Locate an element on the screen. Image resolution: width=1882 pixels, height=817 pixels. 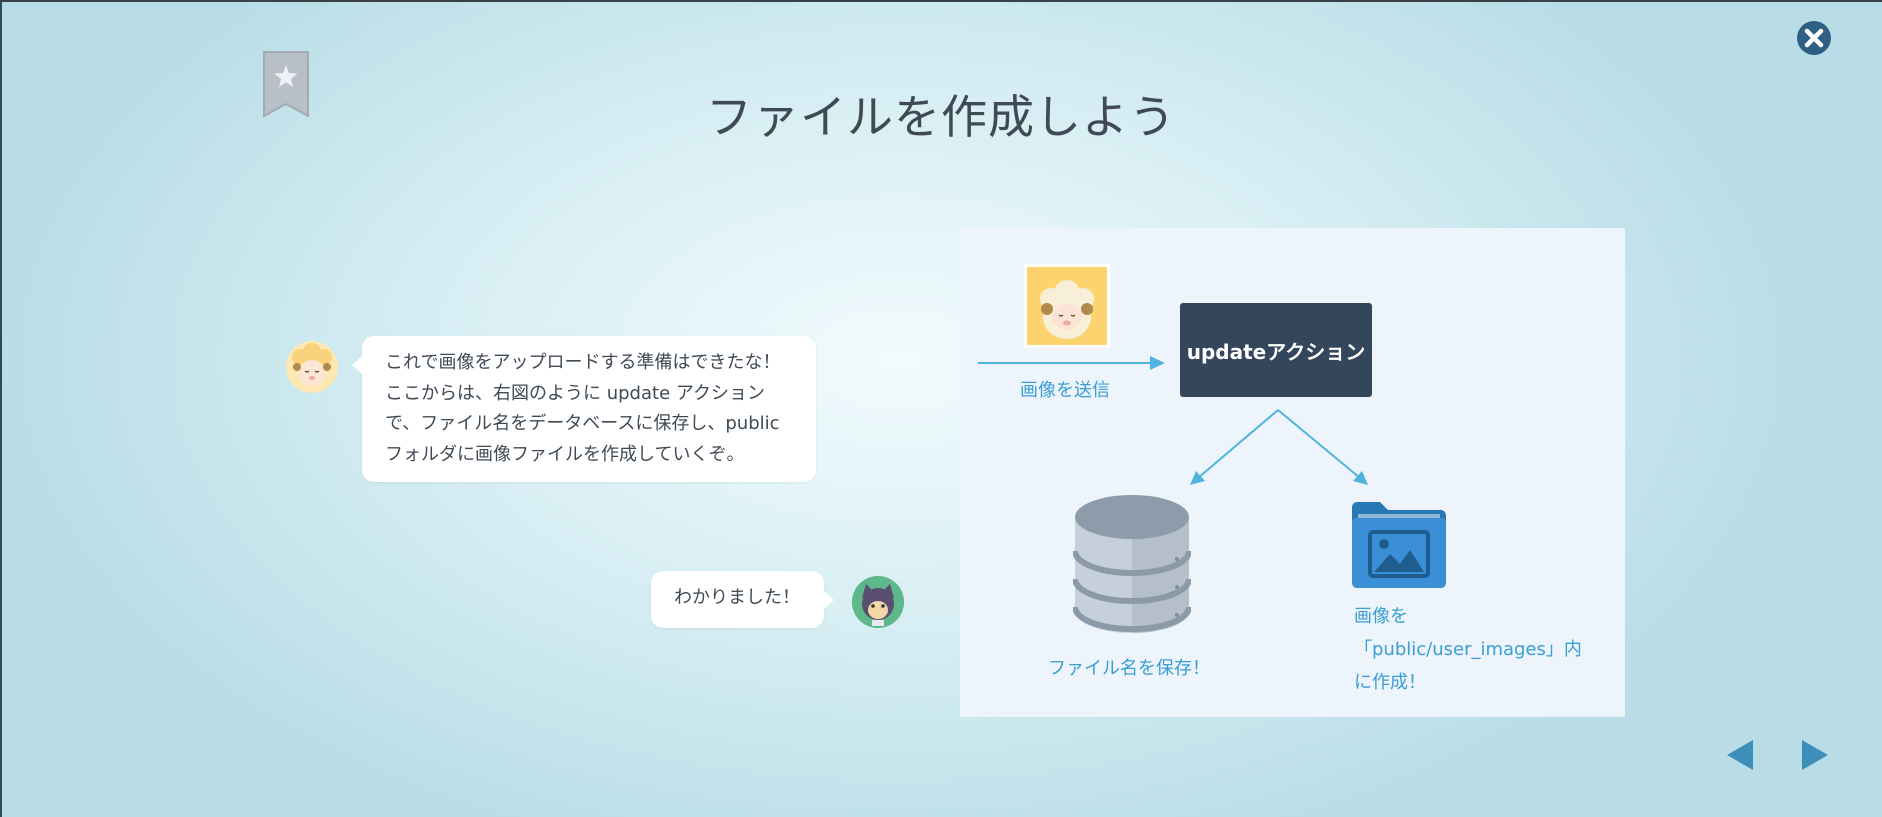
mentor-avatar is located at coordinates (312, 367).